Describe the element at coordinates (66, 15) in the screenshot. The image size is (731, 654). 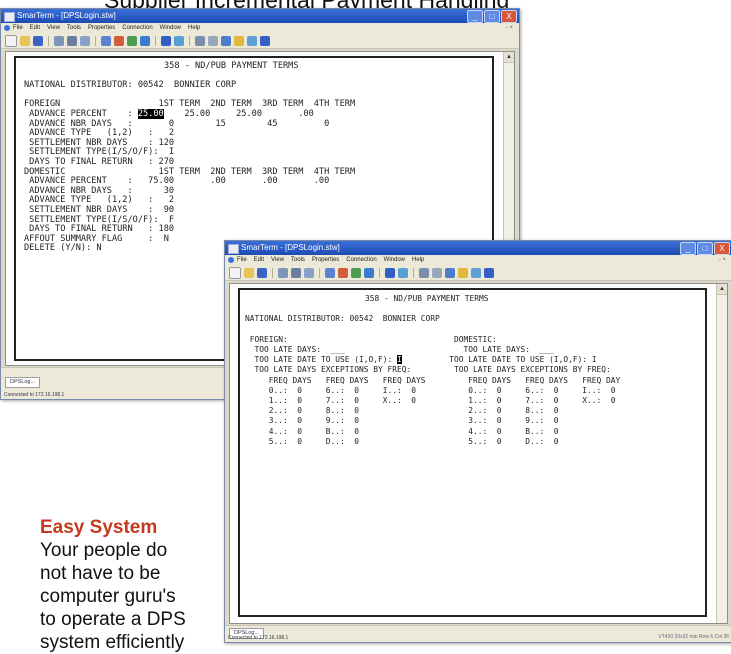
I see `window-title: SmarTerm - [DPSLogin.stw]` at that location.